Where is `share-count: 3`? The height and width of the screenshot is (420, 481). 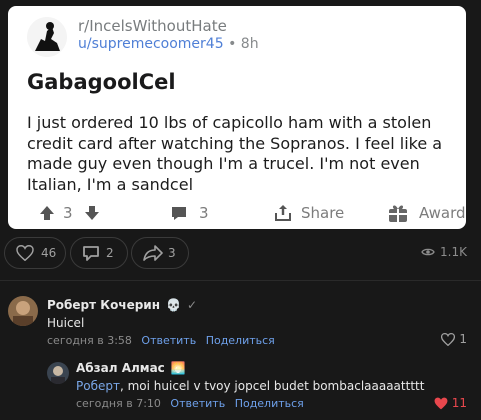 share-count: 3 is located at coordinates (172, 253).